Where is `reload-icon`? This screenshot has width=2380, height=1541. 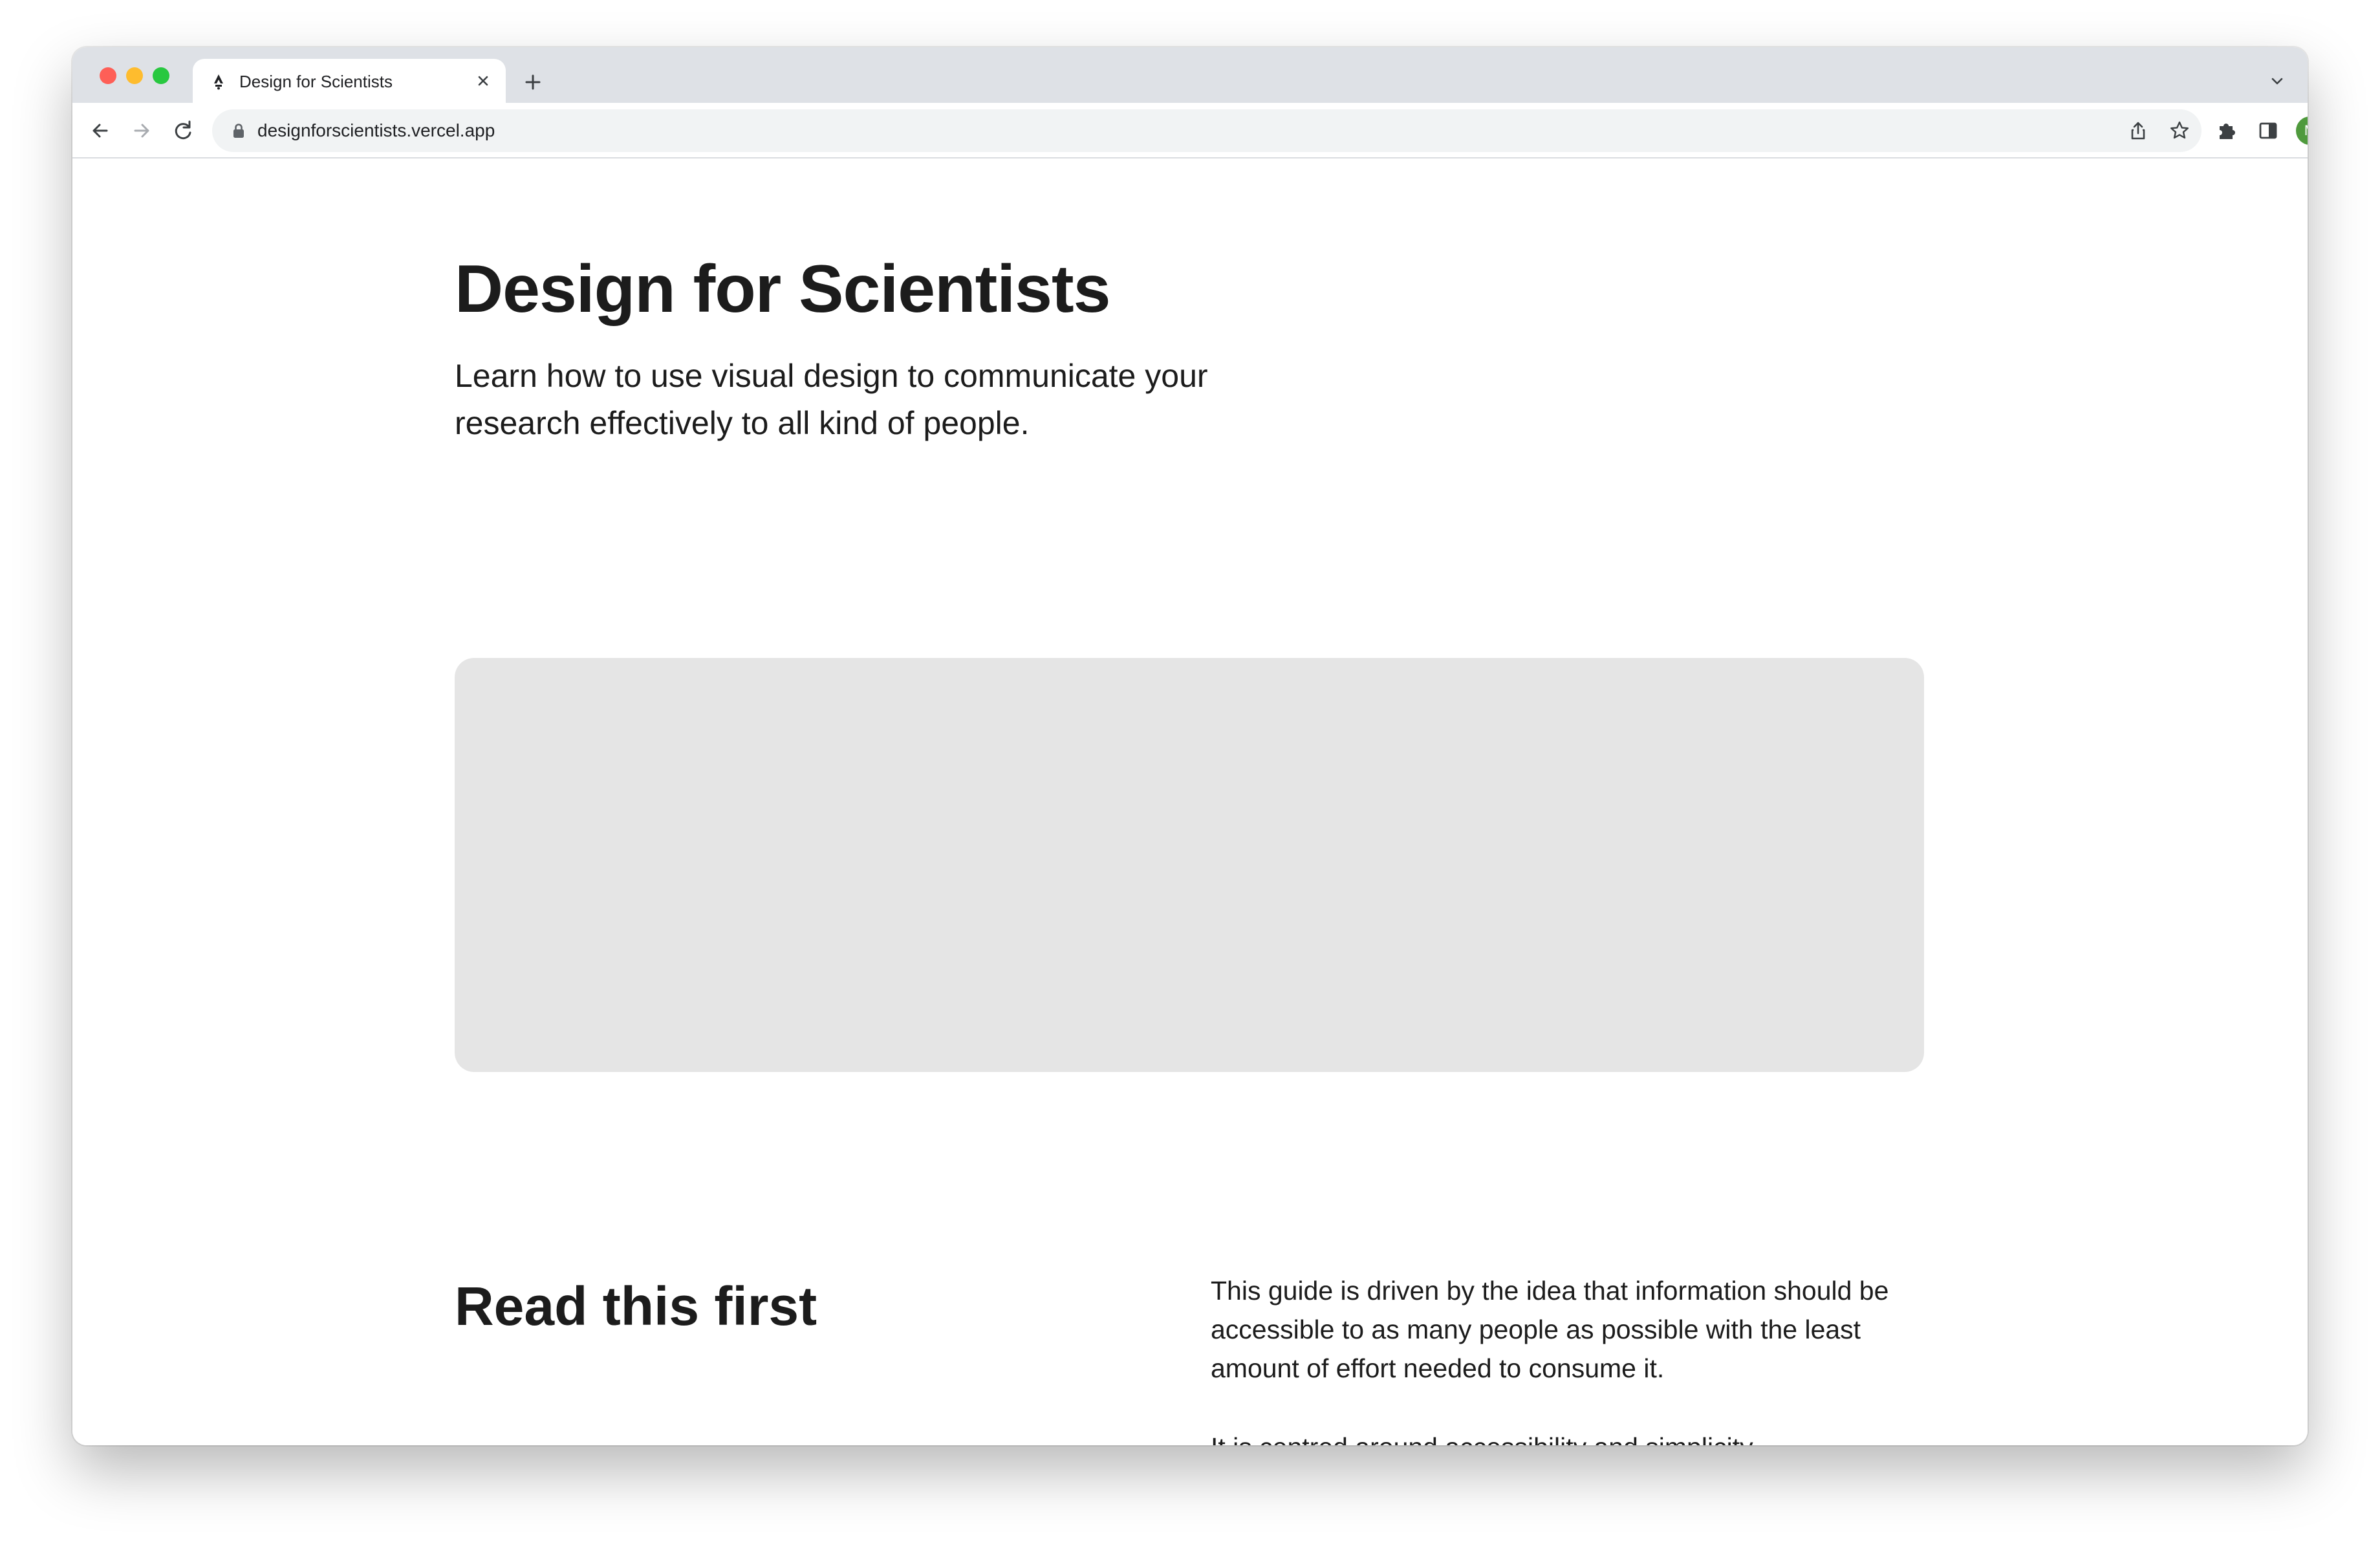 reload-icon is located at coordinates (183, 131).